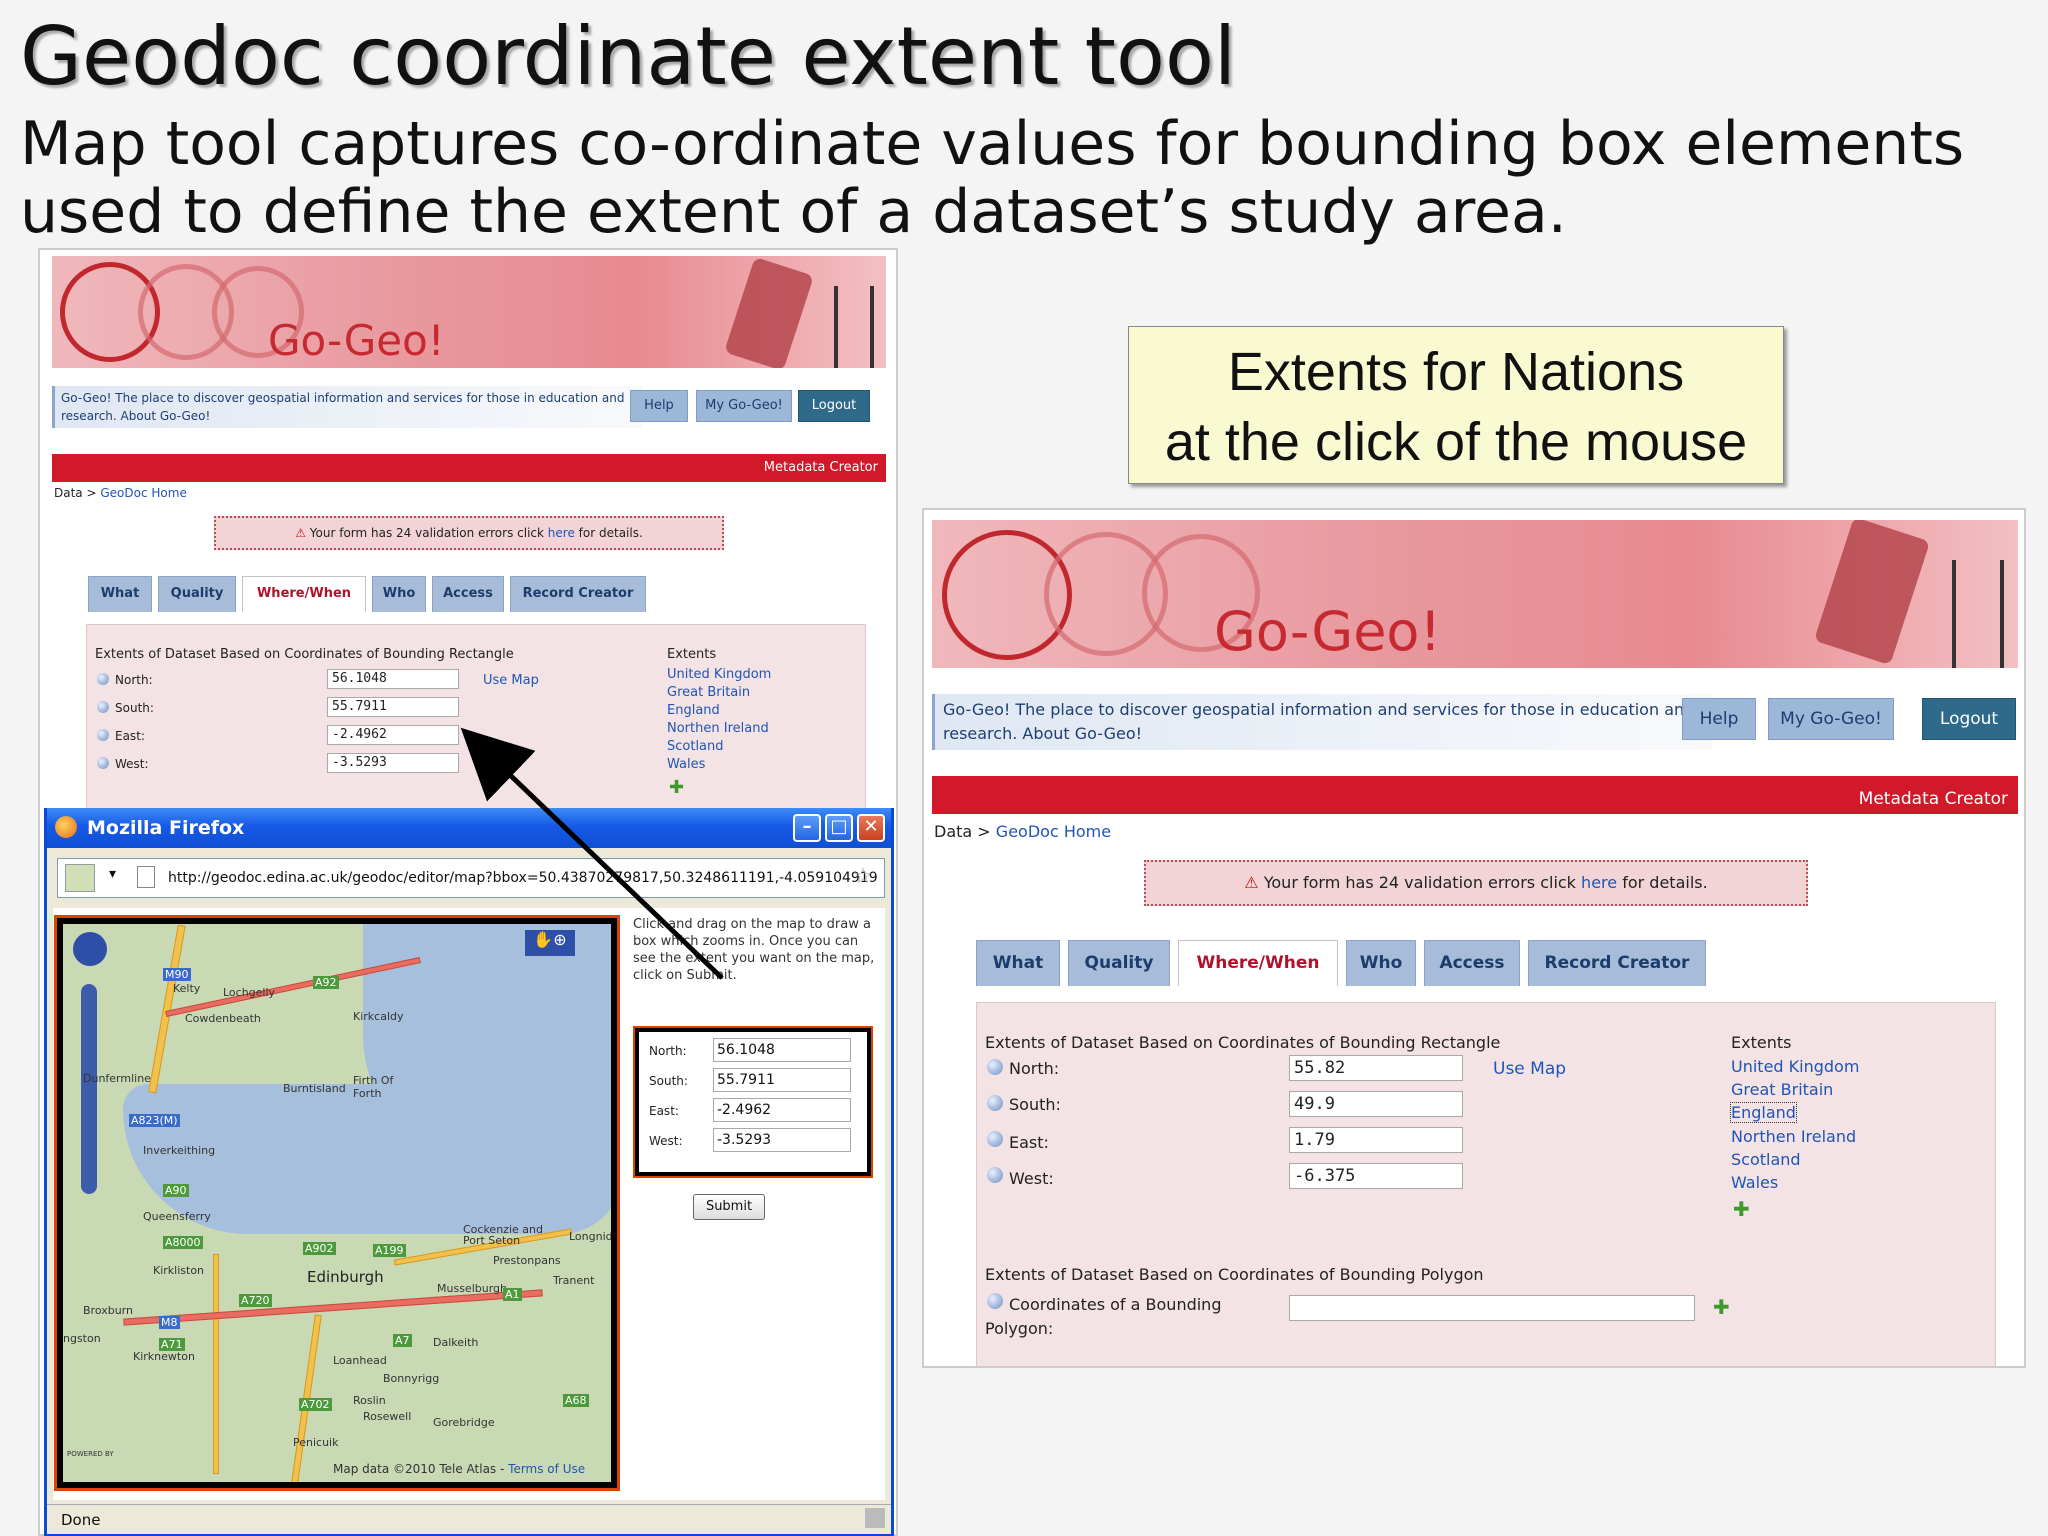 The image size is (2048, 1536). What do you see at coordinates (1034, 1068) in the screenshot?
I see `north-label: North:` at bounding box center [1034, 1068].